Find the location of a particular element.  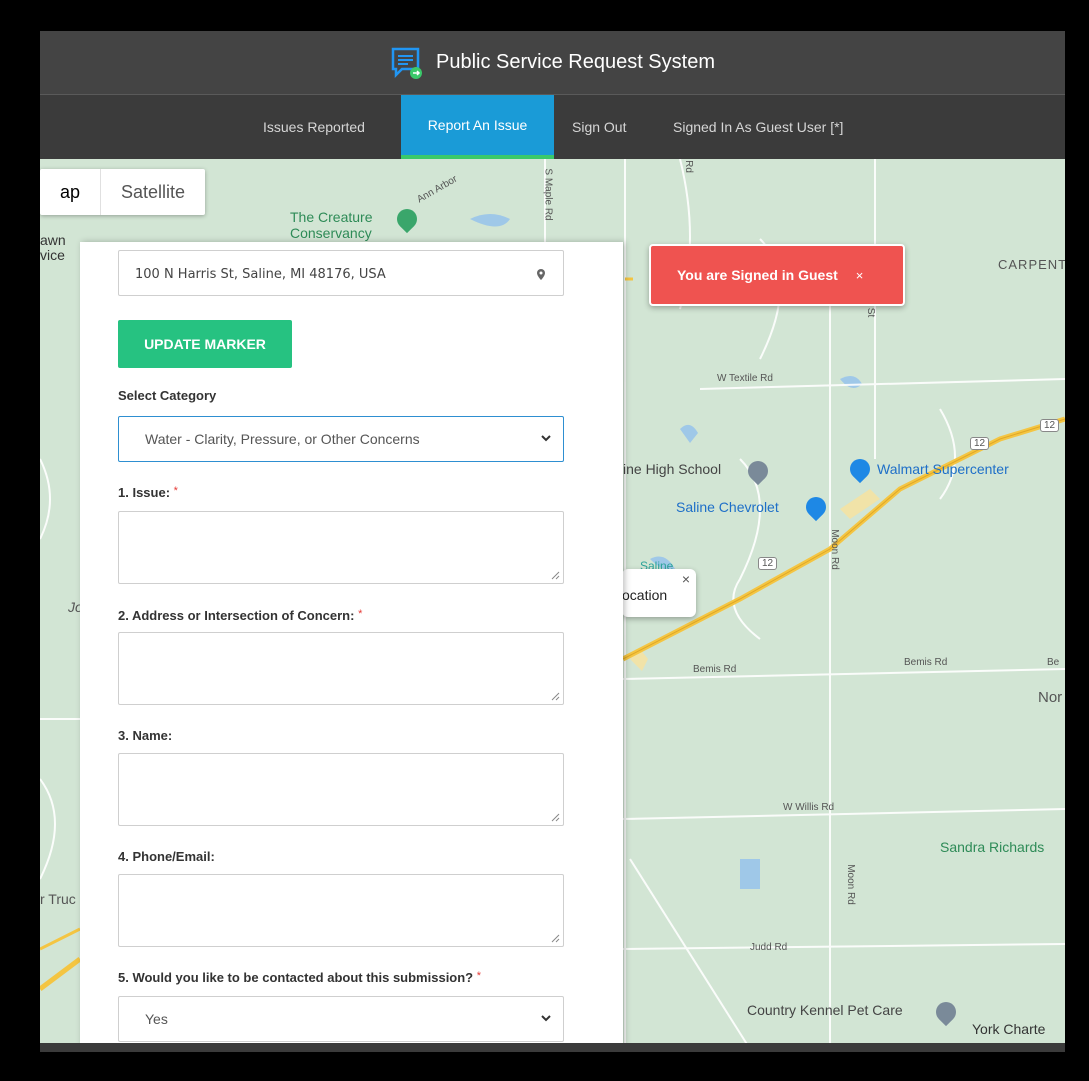

address-concern-label: 2. Address or Intersection of Concern: * is located at coordinates (240, 615).